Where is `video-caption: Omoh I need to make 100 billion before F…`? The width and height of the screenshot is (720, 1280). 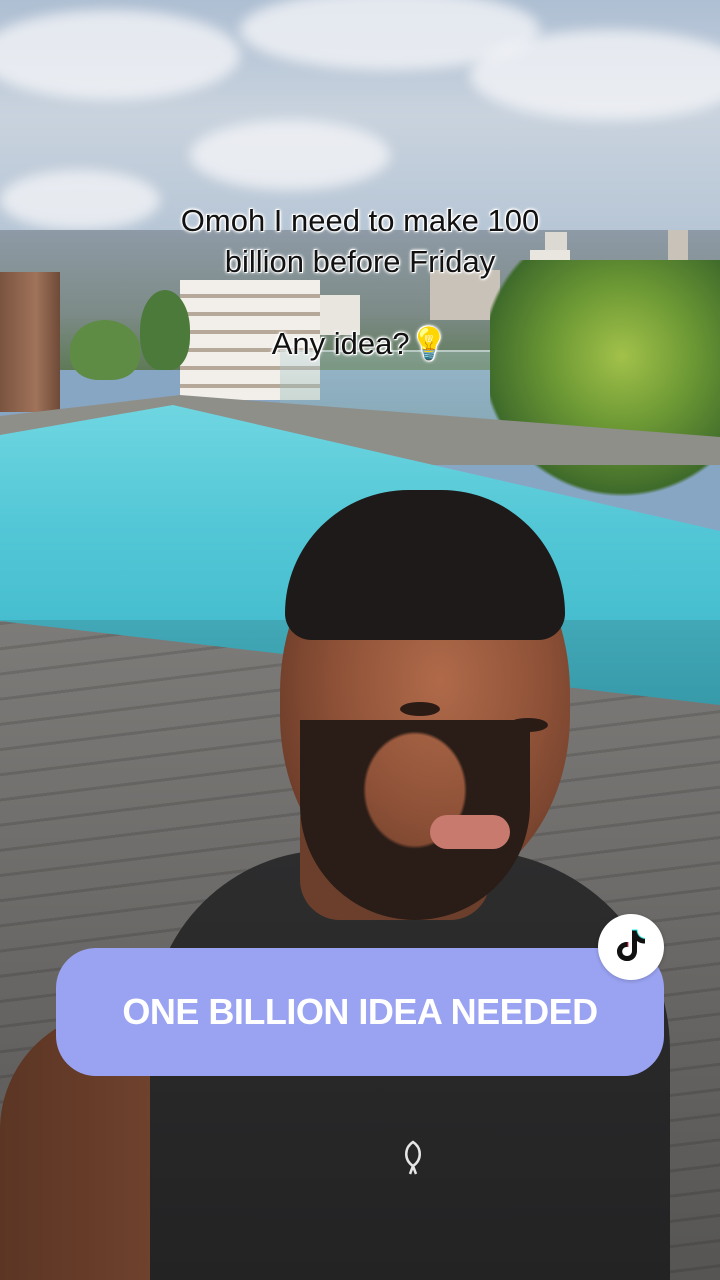 video-caption: Omoh I need to make 100 billion before F… is located at coordinates (360, 282).